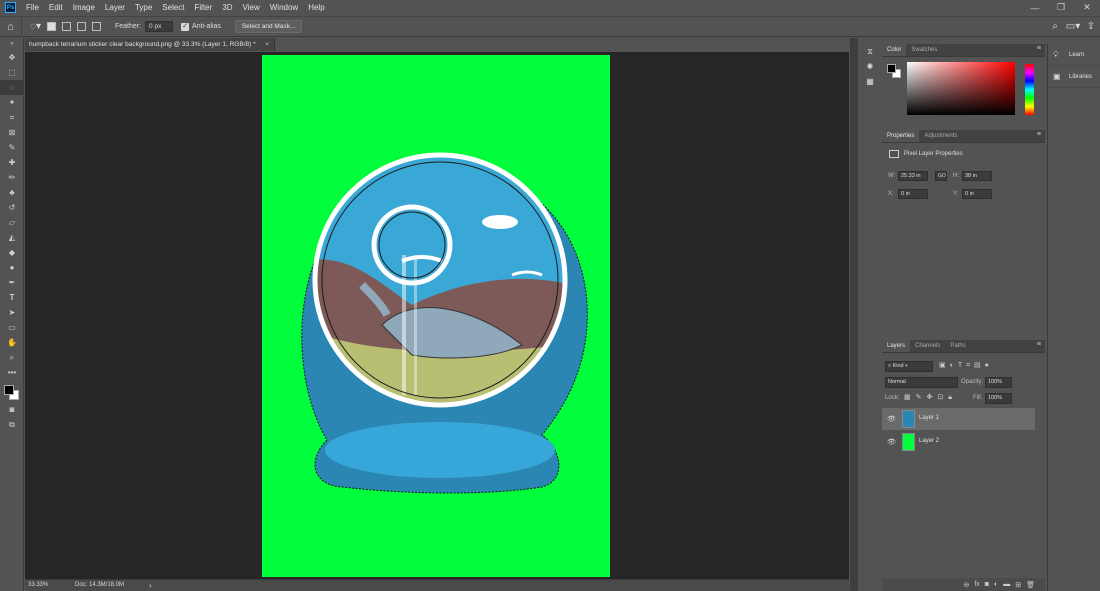 Image resolution: width=1100 pixels, height=591 pixels. Describe the element at coordinates (930, 397) in the screenshot. I see `lock-icons: ▦✎✥⊡🔒︎` at that location.